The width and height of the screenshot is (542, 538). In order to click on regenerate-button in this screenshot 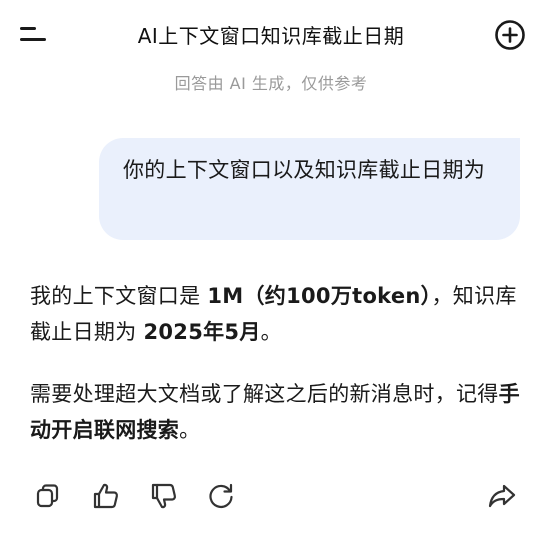, I will do `click(221, 496)`.